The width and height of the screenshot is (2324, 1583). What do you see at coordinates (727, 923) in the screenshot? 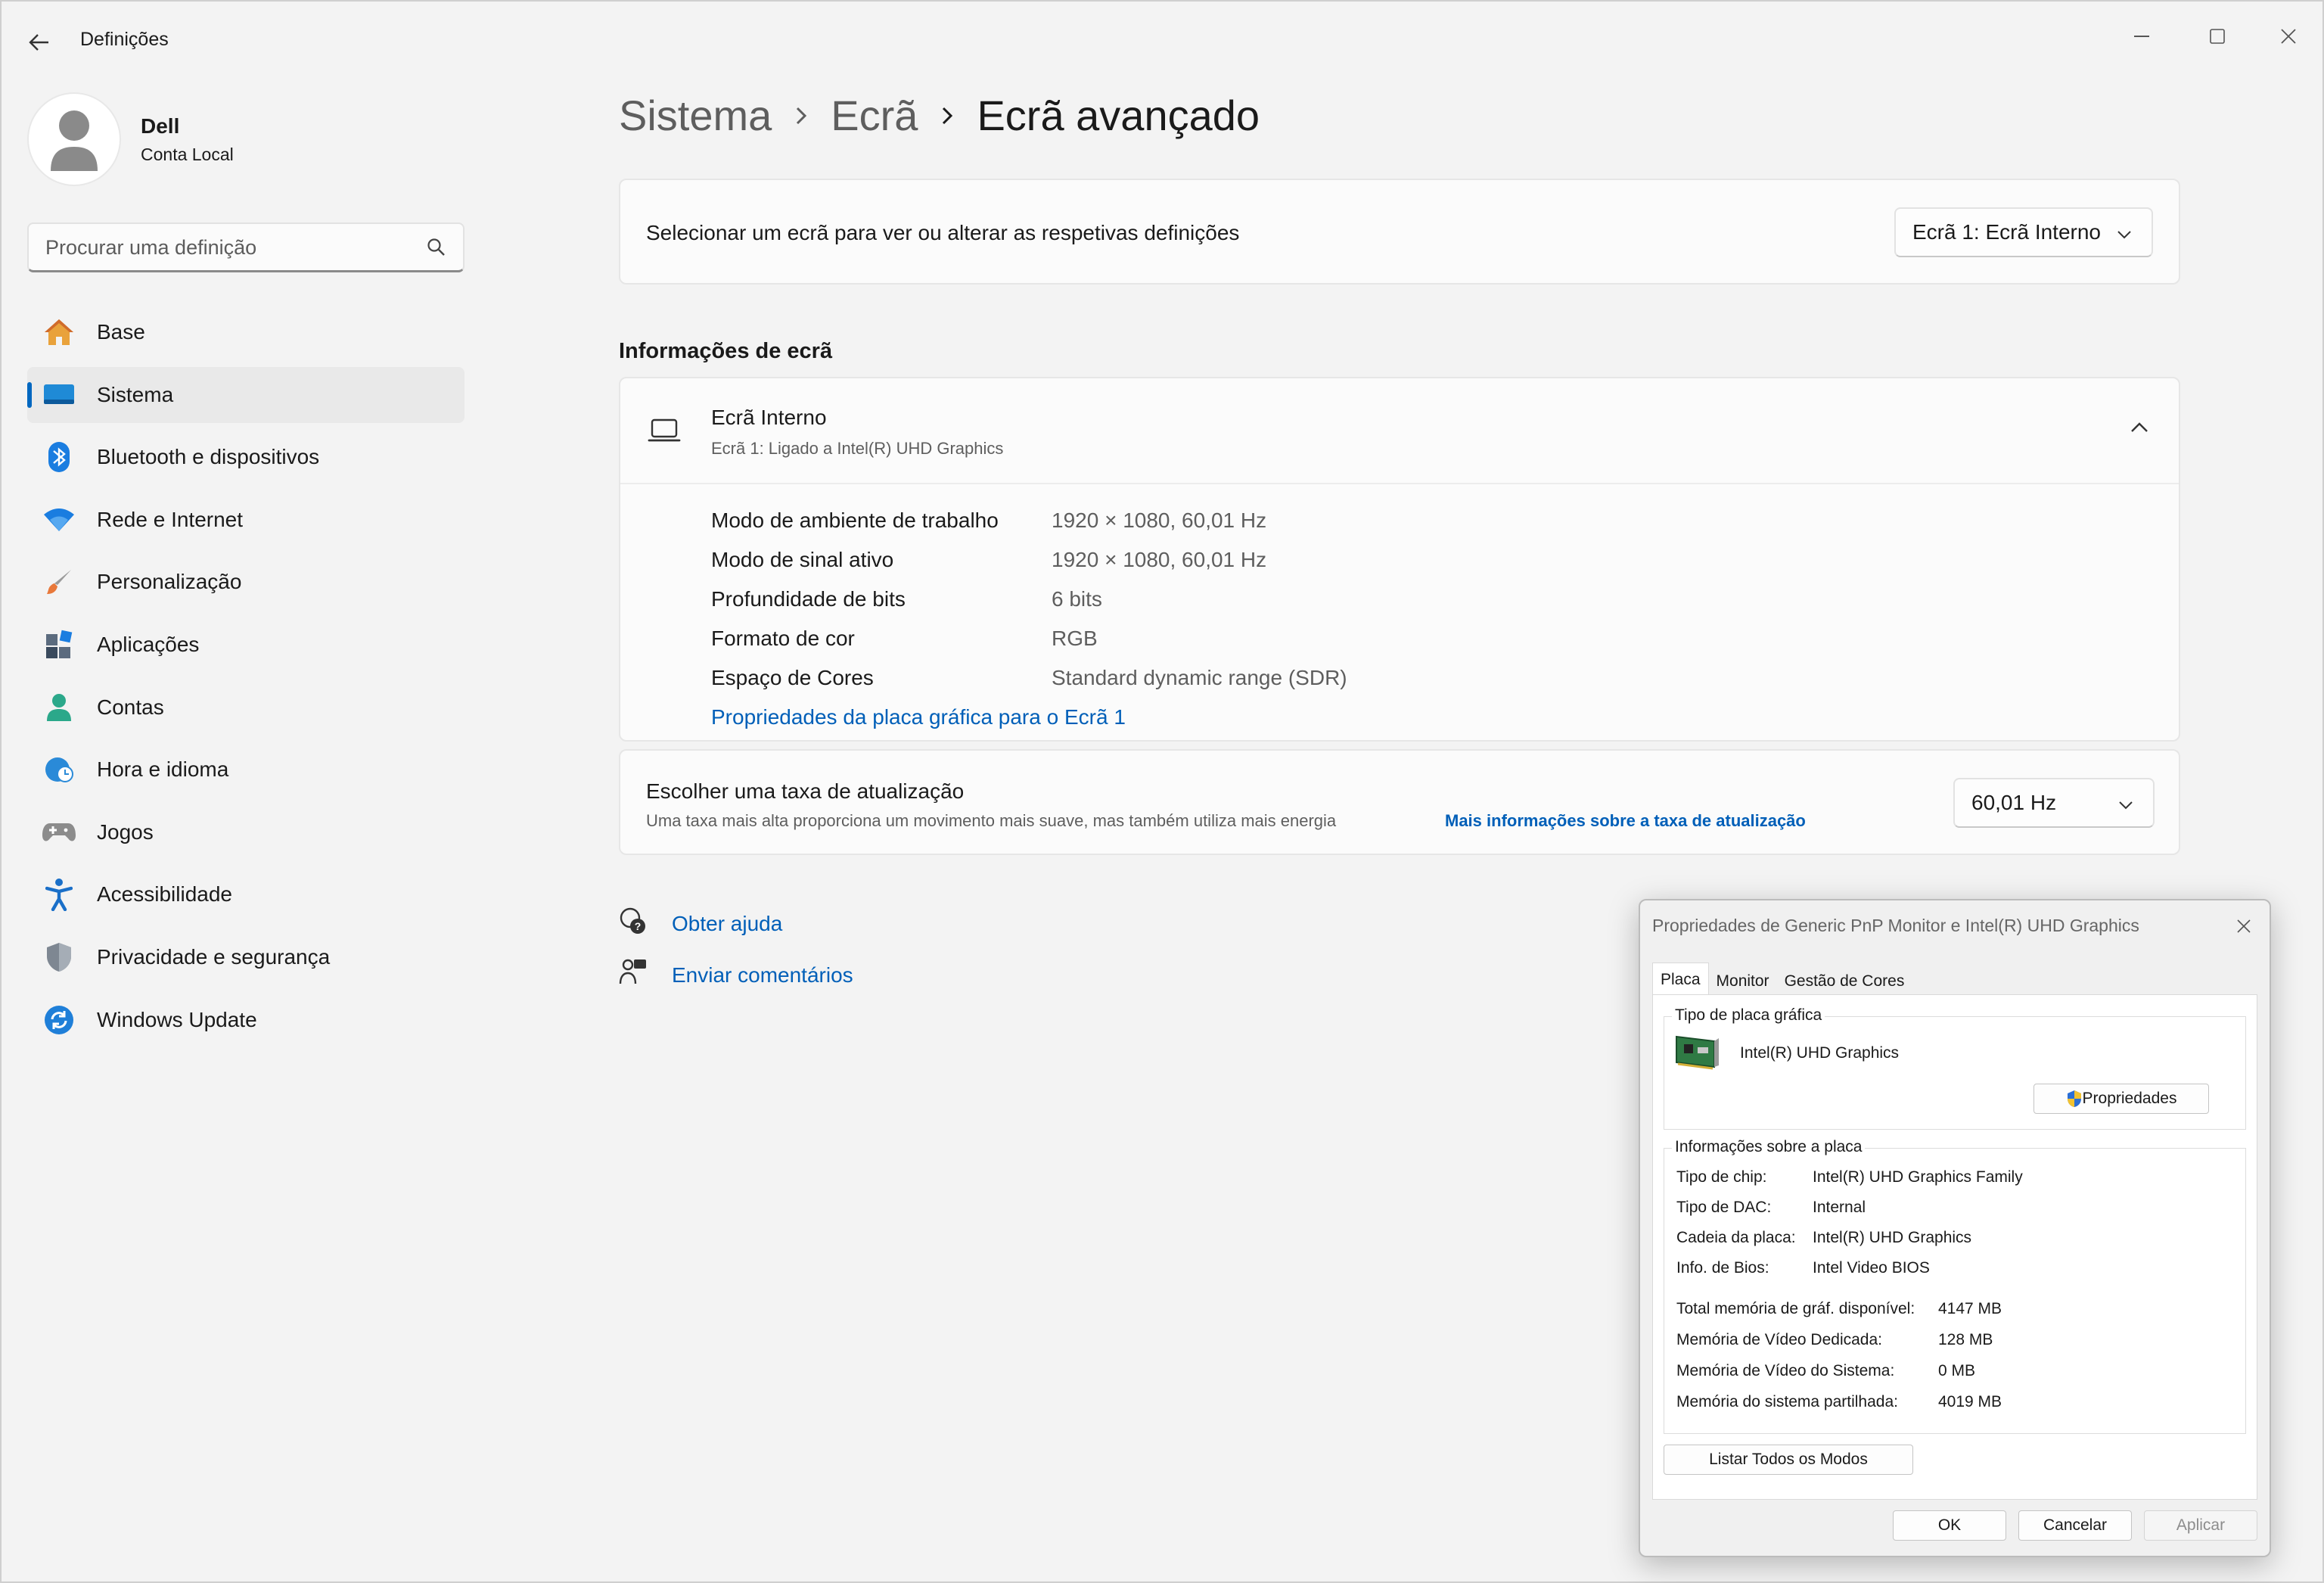
I see `get-help-label: Obter ajuda` at bounding box center [727, 923].